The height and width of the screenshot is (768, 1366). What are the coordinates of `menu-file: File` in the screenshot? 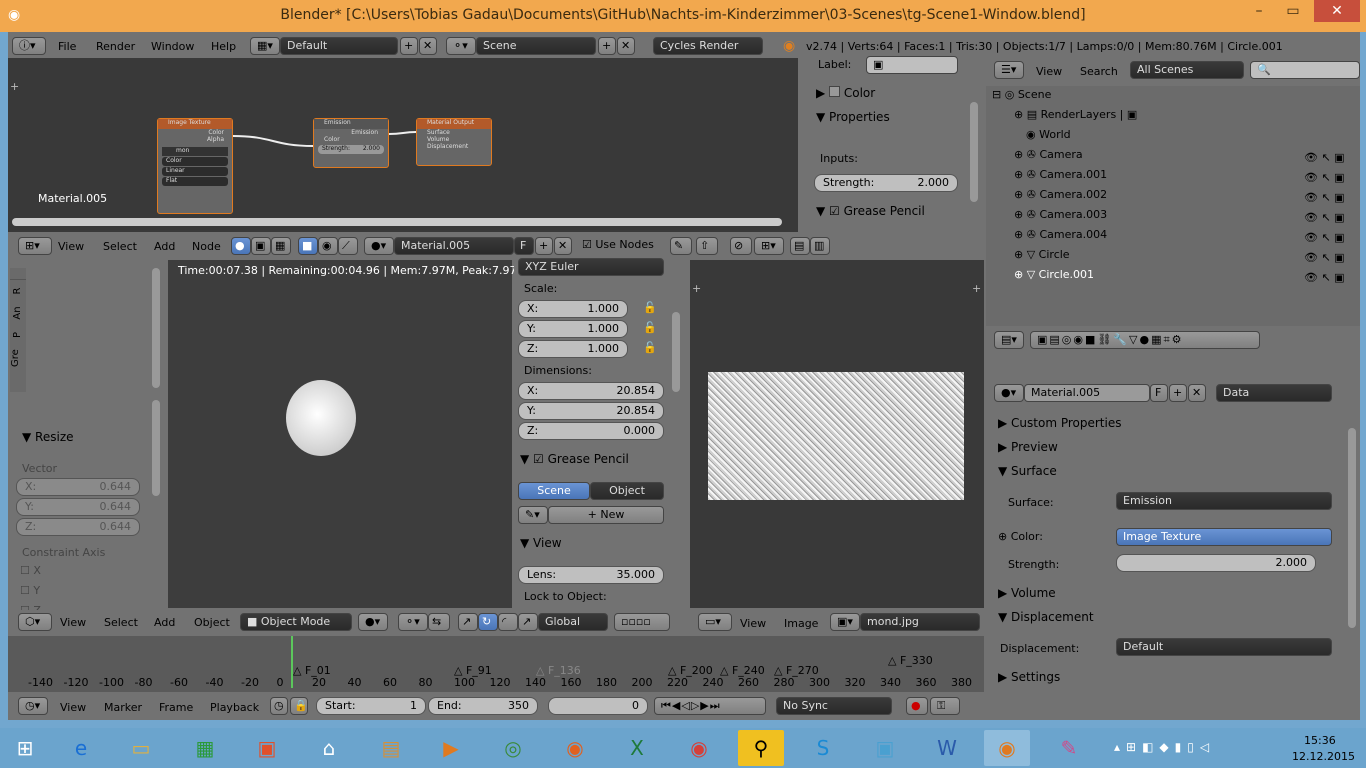 It's located at (67, 46).